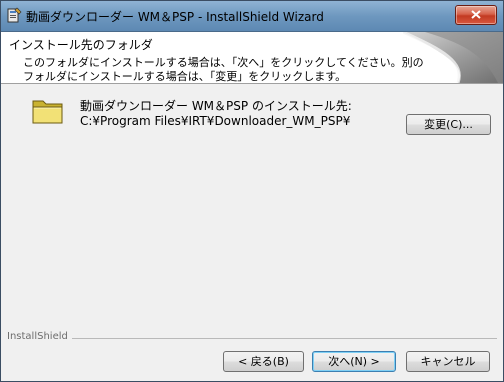 This screenshot has height=382, width=504. Describe the element at coordinates (448, 361) in the screenshot. I see `cancel-button: キャンセル` at that location.